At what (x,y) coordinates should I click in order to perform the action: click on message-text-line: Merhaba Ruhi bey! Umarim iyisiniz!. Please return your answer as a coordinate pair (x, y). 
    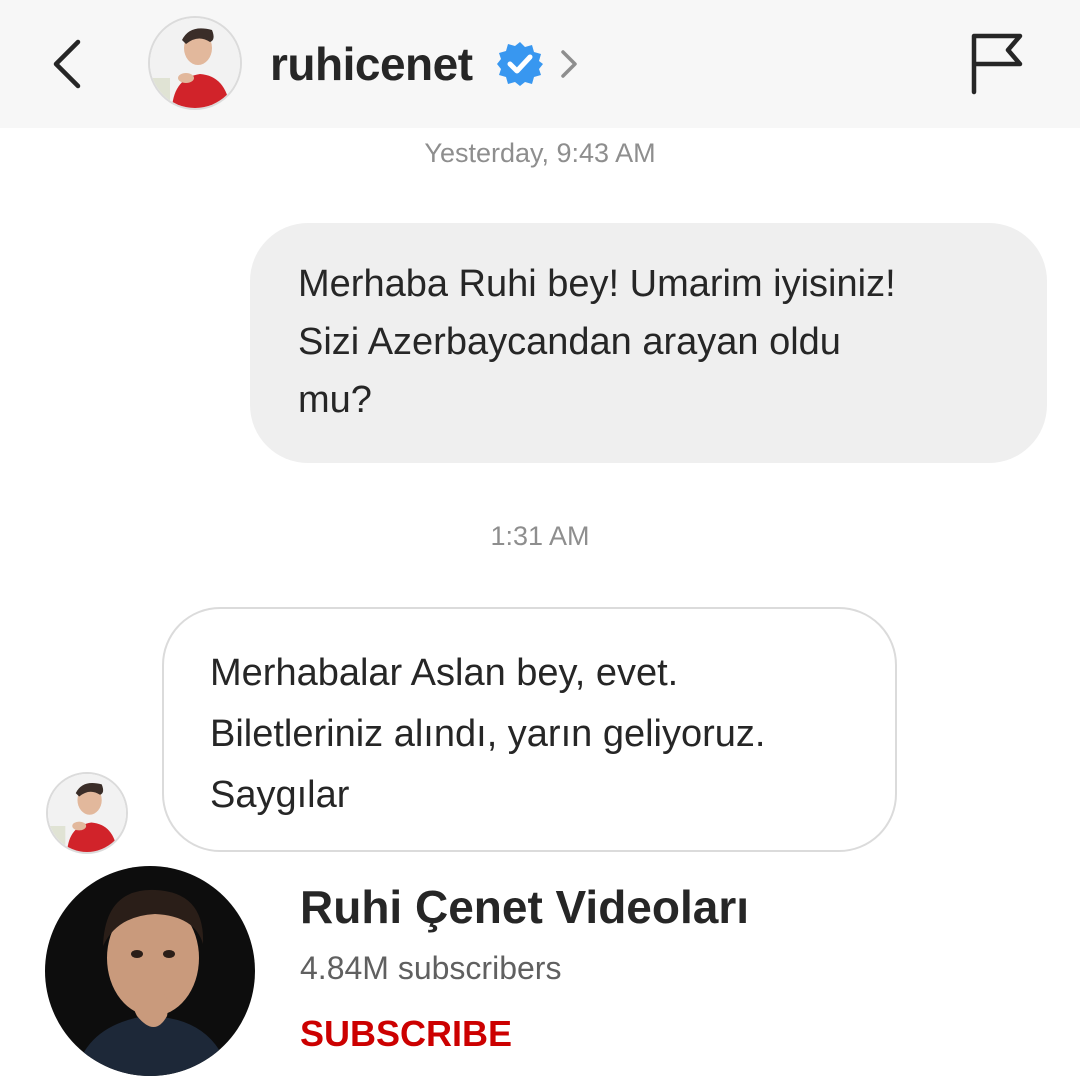
    Looking at the image, I should click on (597, 284).